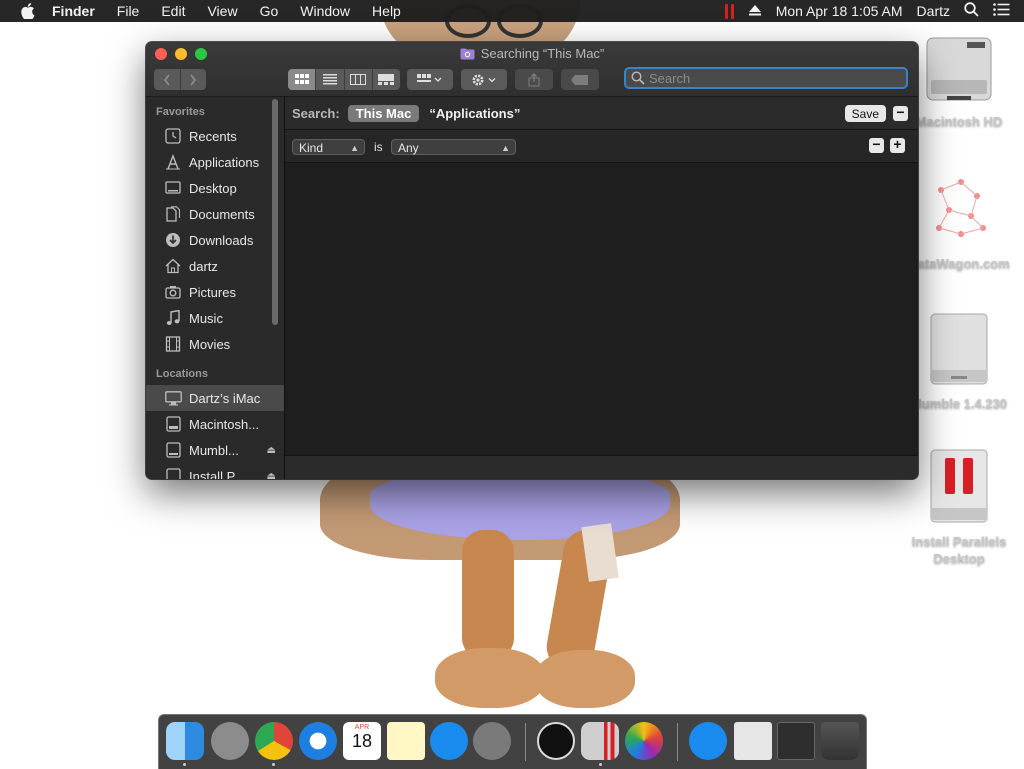  What do you see at coordinates (225, 398) in the screenshot?
I see `sidebar-item-label: Dartz’s iMac` at bounding box center [225, 398].